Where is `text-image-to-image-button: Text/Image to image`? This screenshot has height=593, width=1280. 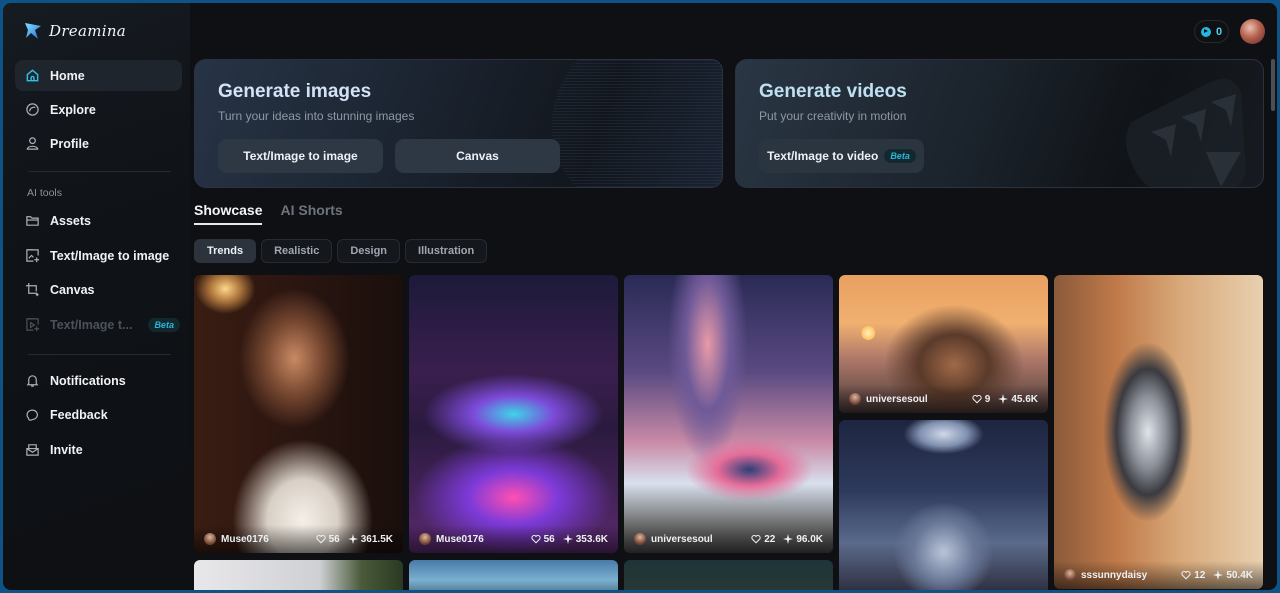
text-image-to-image-button: Text/Image to image is located at coordinates (300, 156).